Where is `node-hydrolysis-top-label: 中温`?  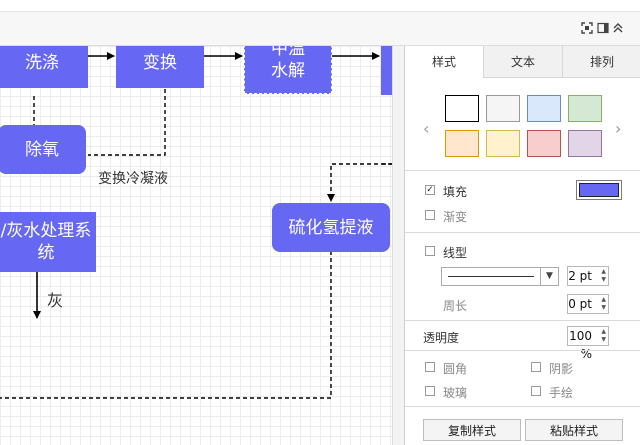
node-hydrolysis-top-label: 中温 is located at coordinates (288, 52).